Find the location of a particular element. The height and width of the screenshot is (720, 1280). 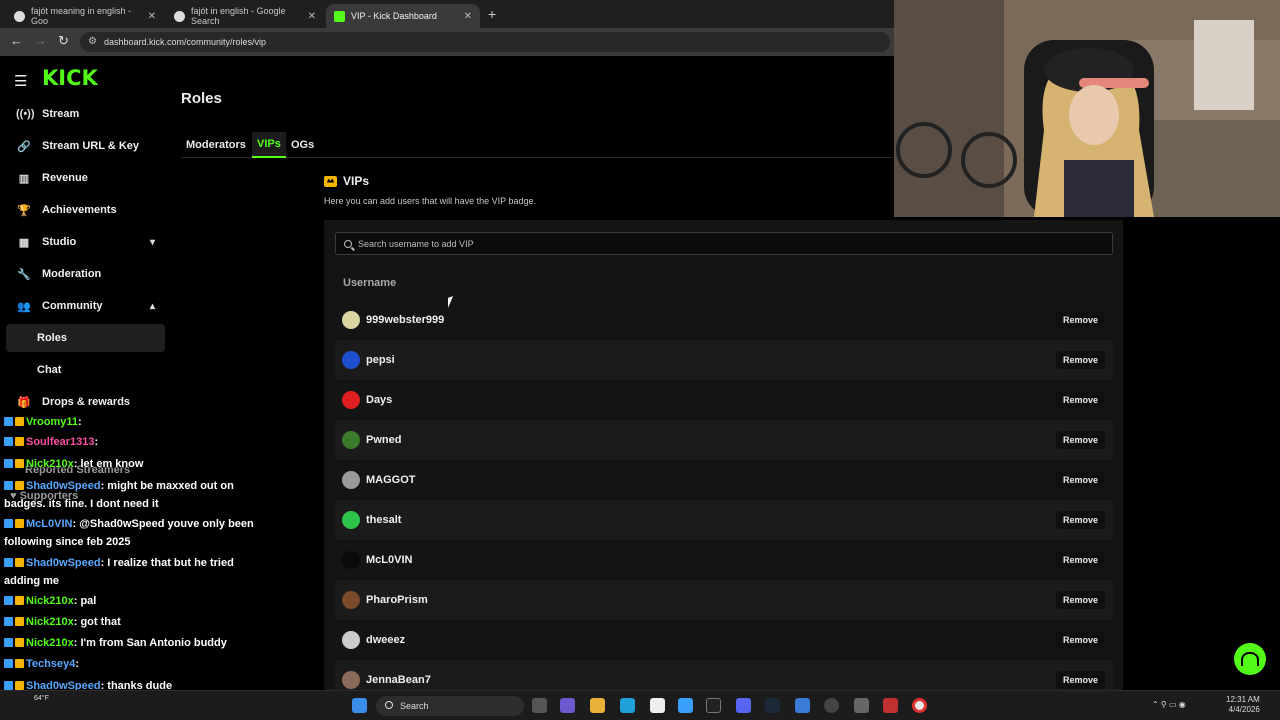

tab-ogs: OGs is located at coordinates (302, 145).